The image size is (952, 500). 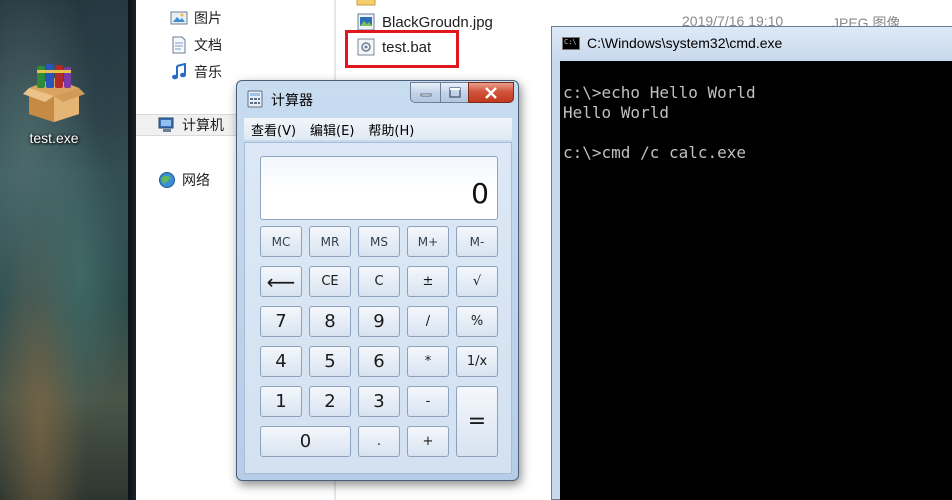 I want to click on music-icon, so click(x=179, y=71).